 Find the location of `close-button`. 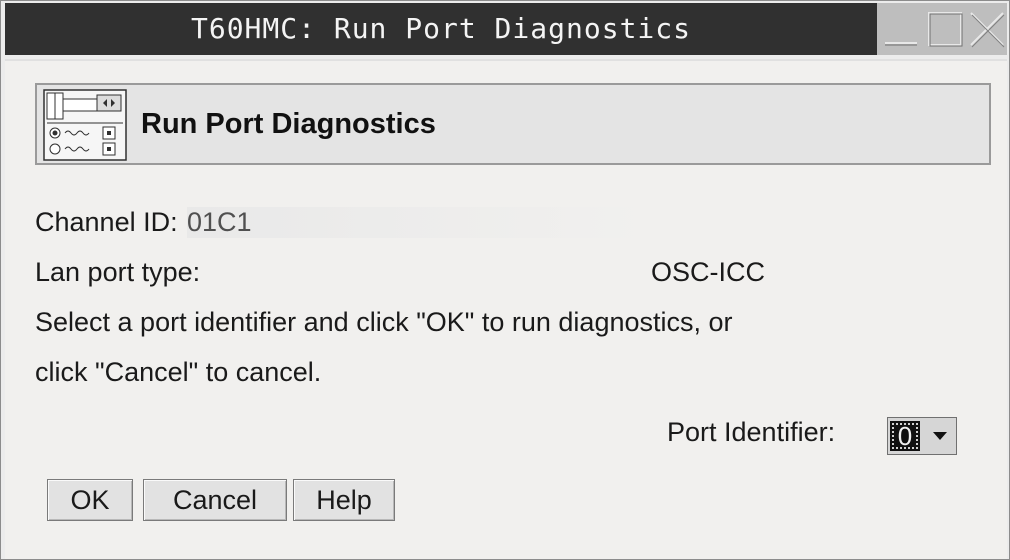

close-button is located at coordinates (987, 29).